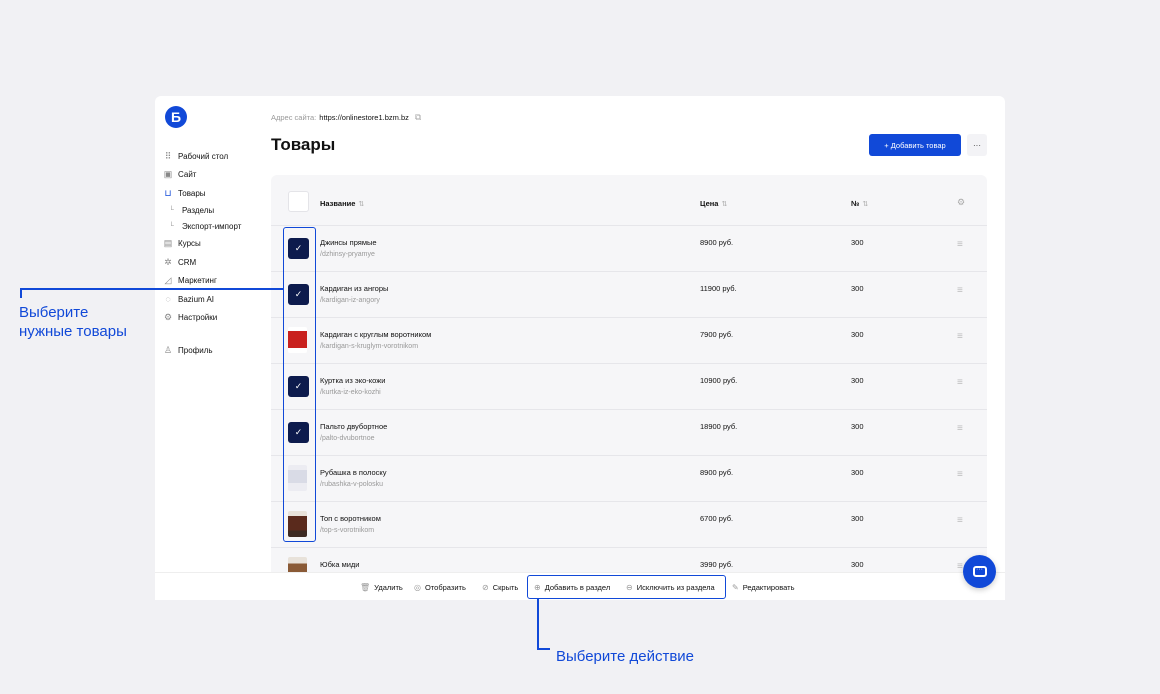 The image size is (1160, 694). Describe the element at coordinates (961, 202) in the screenshot. I see `column-settings-icon: ⚙` at that location.